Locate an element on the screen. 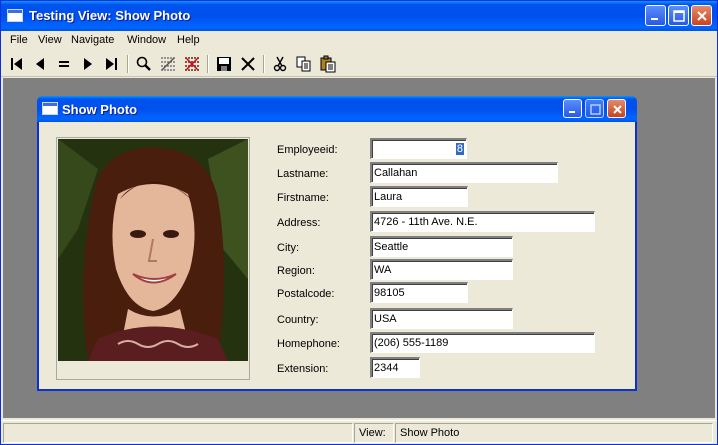 The image size is (718, 445). window-icon is located at coordinates (50, 108).